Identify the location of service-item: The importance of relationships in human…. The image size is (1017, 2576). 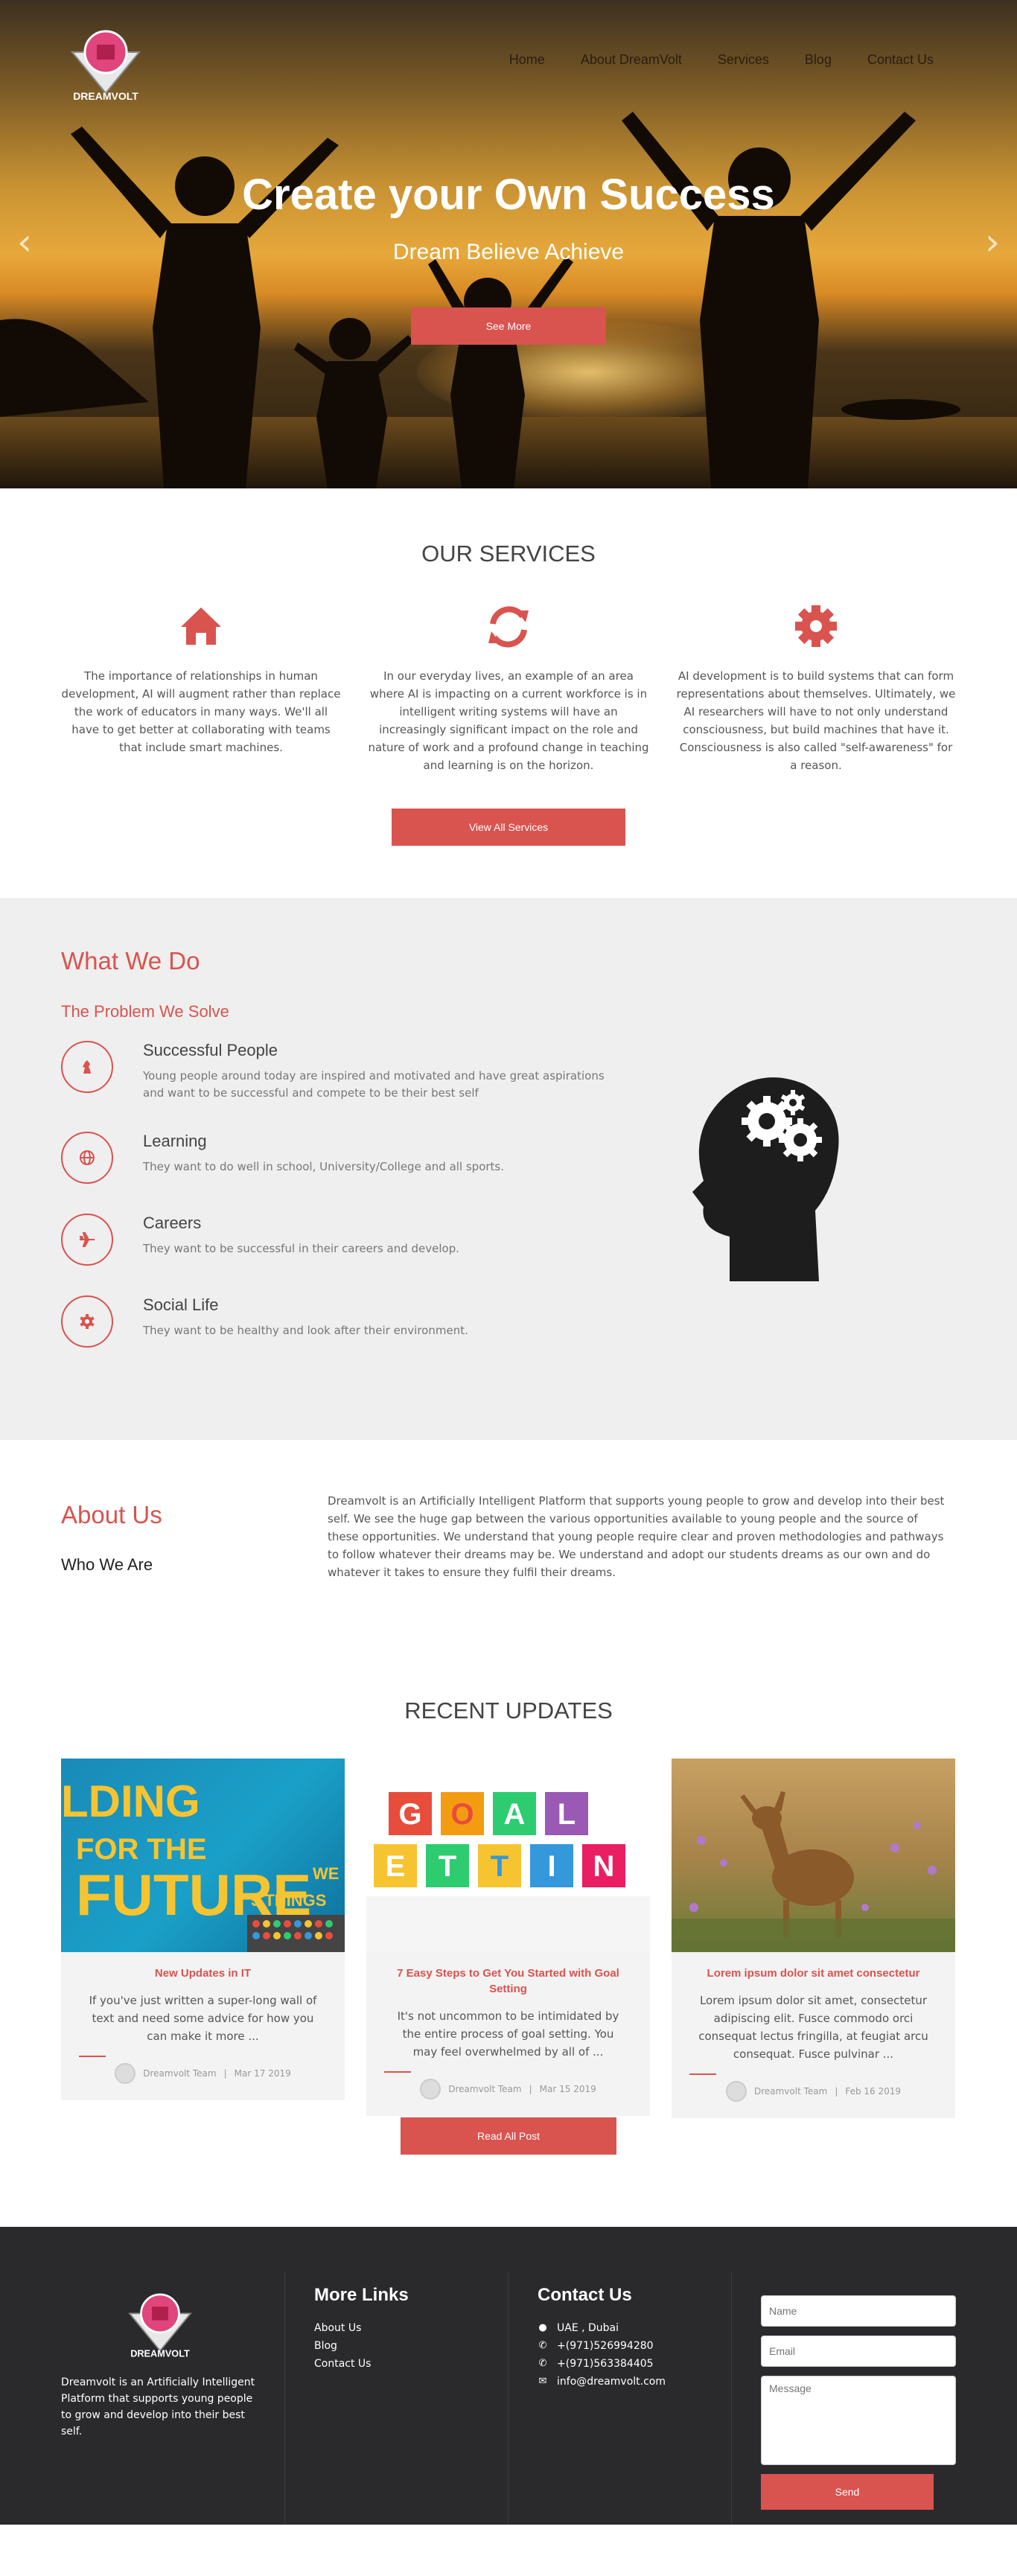
(201, 678).